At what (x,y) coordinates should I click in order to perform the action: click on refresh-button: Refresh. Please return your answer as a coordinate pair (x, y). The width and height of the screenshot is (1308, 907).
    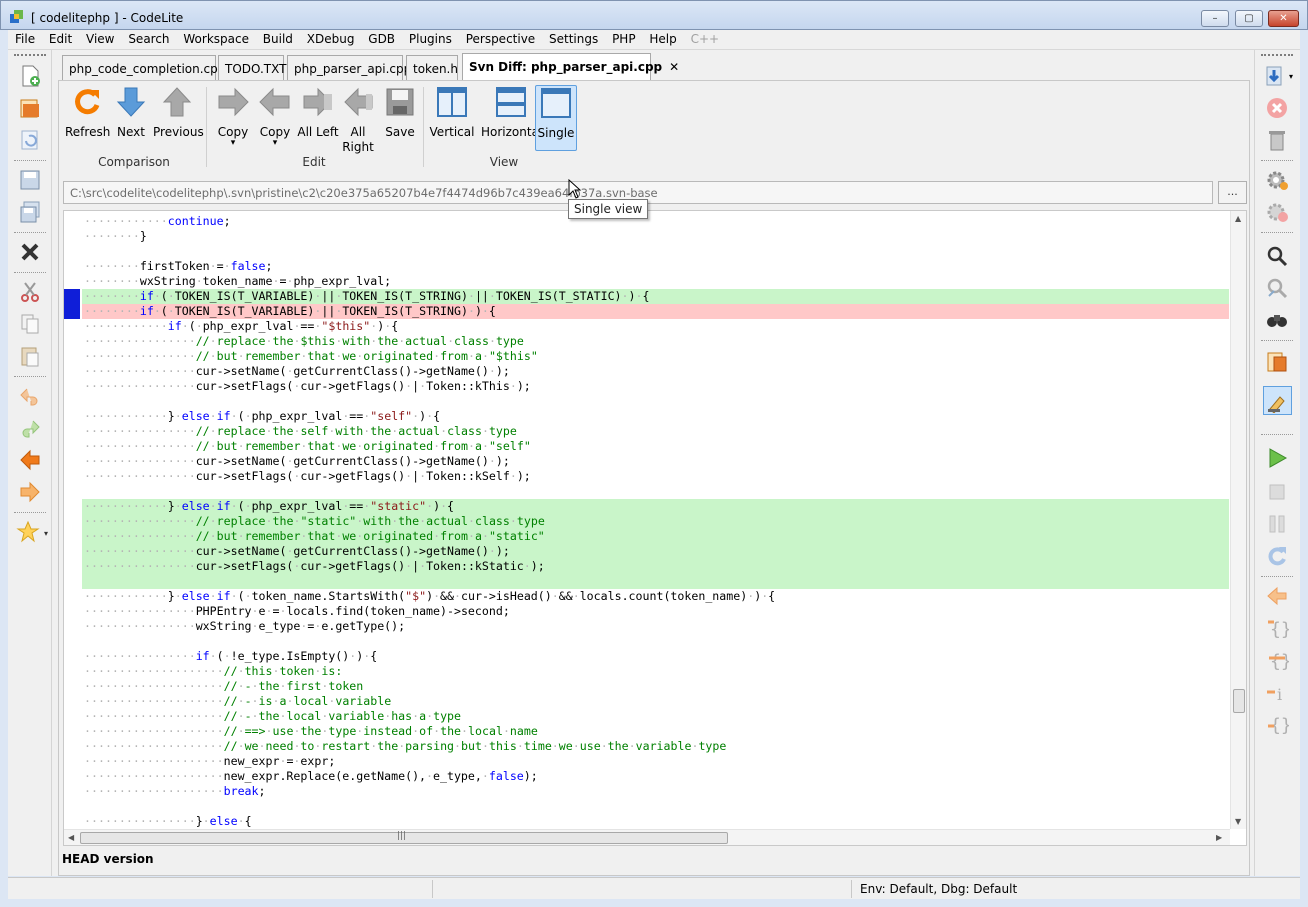
    Looking at the image, I should click on (87, 112).